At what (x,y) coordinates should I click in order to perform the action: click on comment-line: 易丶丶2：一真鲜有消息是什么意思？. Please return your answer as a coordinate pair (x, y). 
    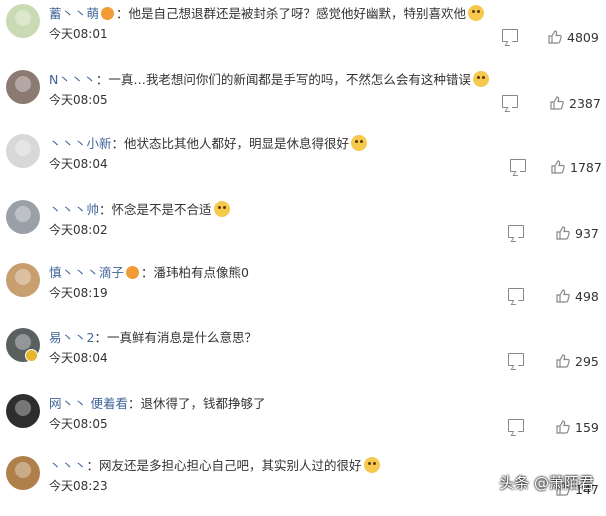
    Looking at the image, I should click on (153, 337).